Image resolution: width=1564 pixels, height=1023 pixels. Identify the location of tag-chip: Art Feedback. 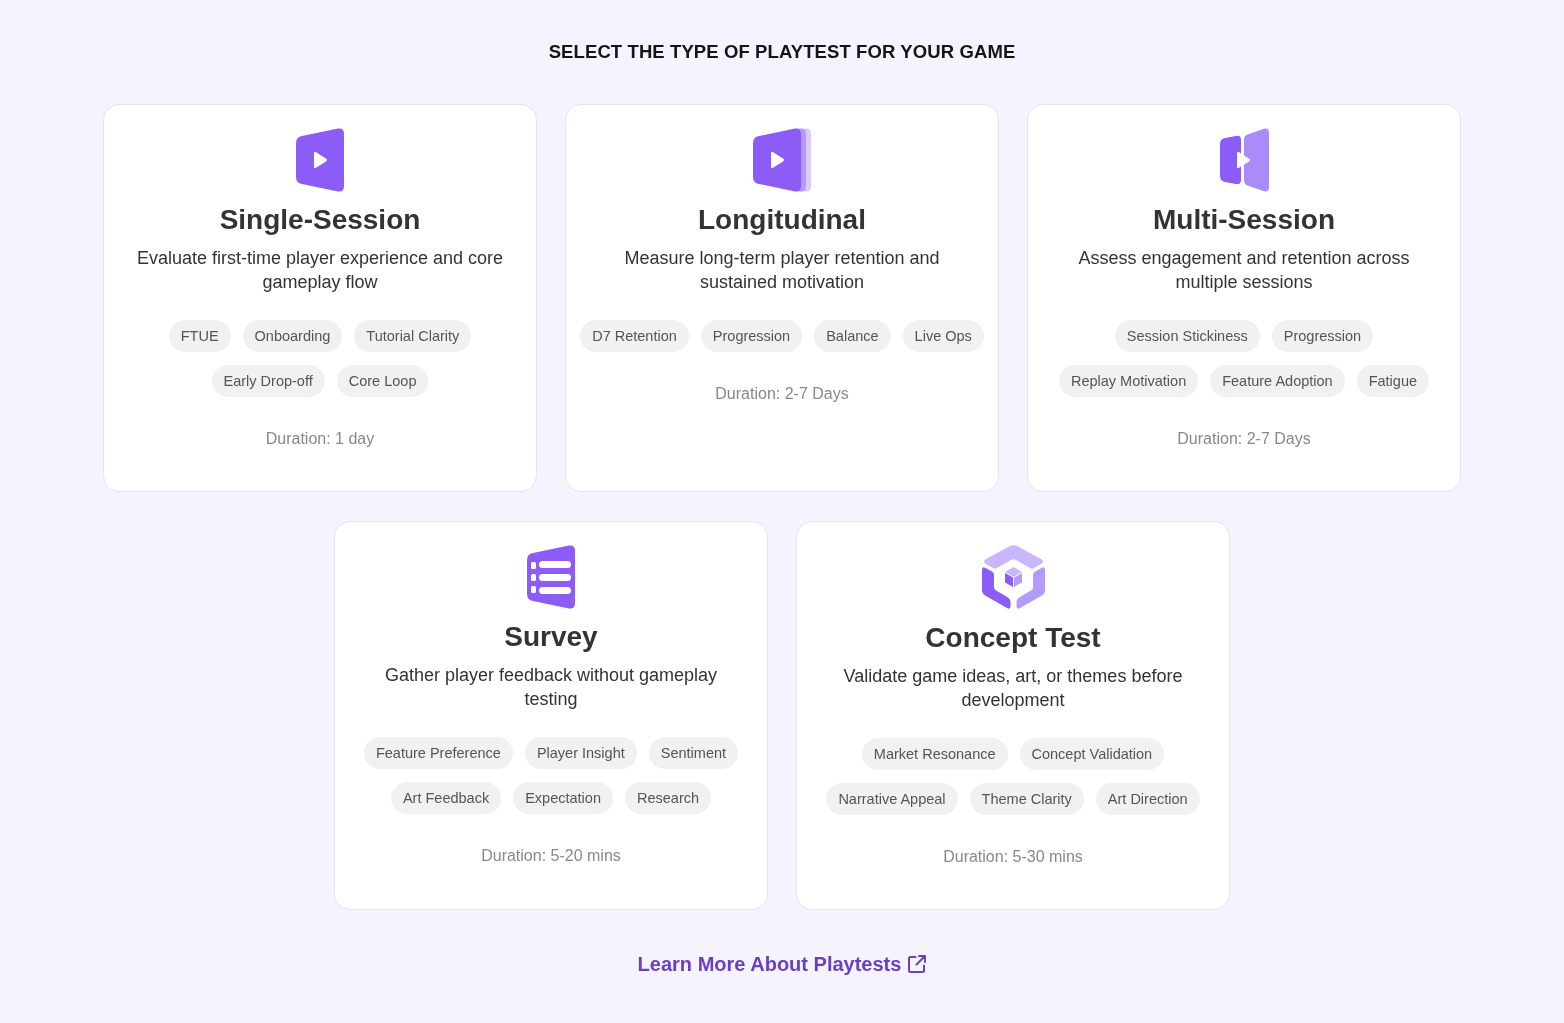
(446, 798).